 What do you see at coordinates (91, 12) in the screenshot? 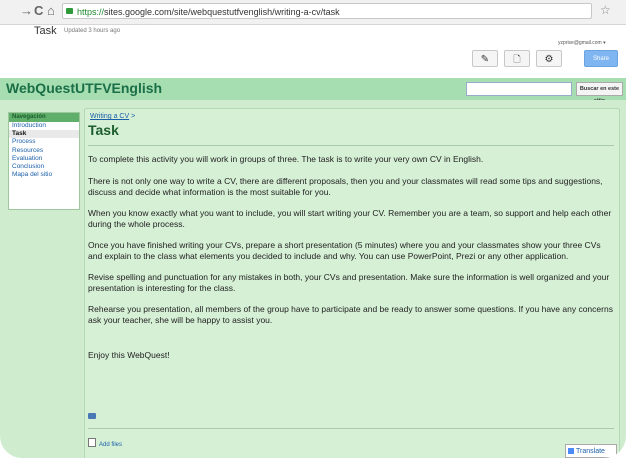
I see `url-protocol: https://` at bounding box center [91, 12].